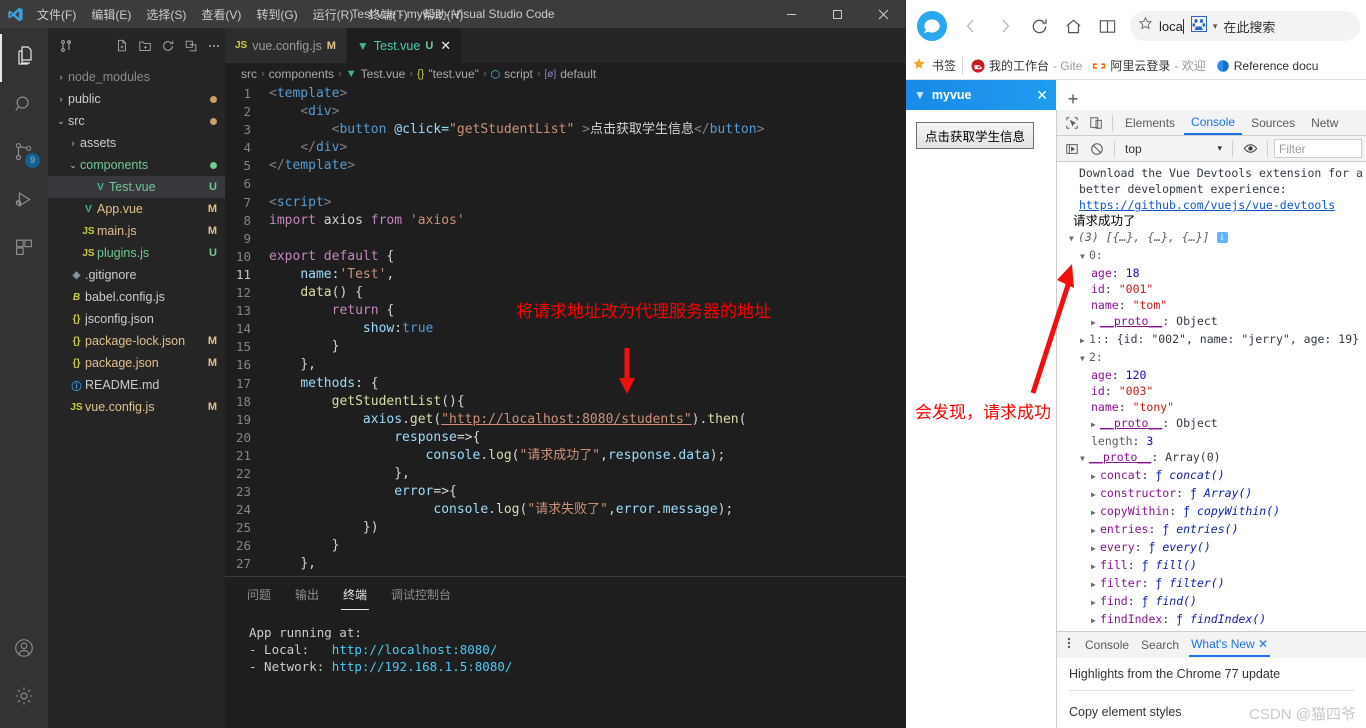 The image size is (1366, 728). Describe the element at coordinates (1073, 26) in the screenshot. I see `home-button` at that location.